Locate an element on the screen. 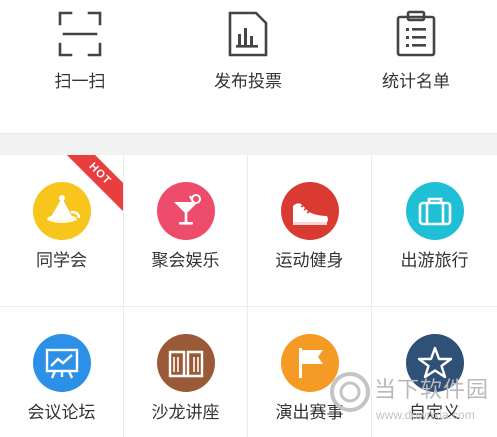 Image resolution: width=497 pixels, height=437 pixels. scan-icon is located at coordinates (80, 34).